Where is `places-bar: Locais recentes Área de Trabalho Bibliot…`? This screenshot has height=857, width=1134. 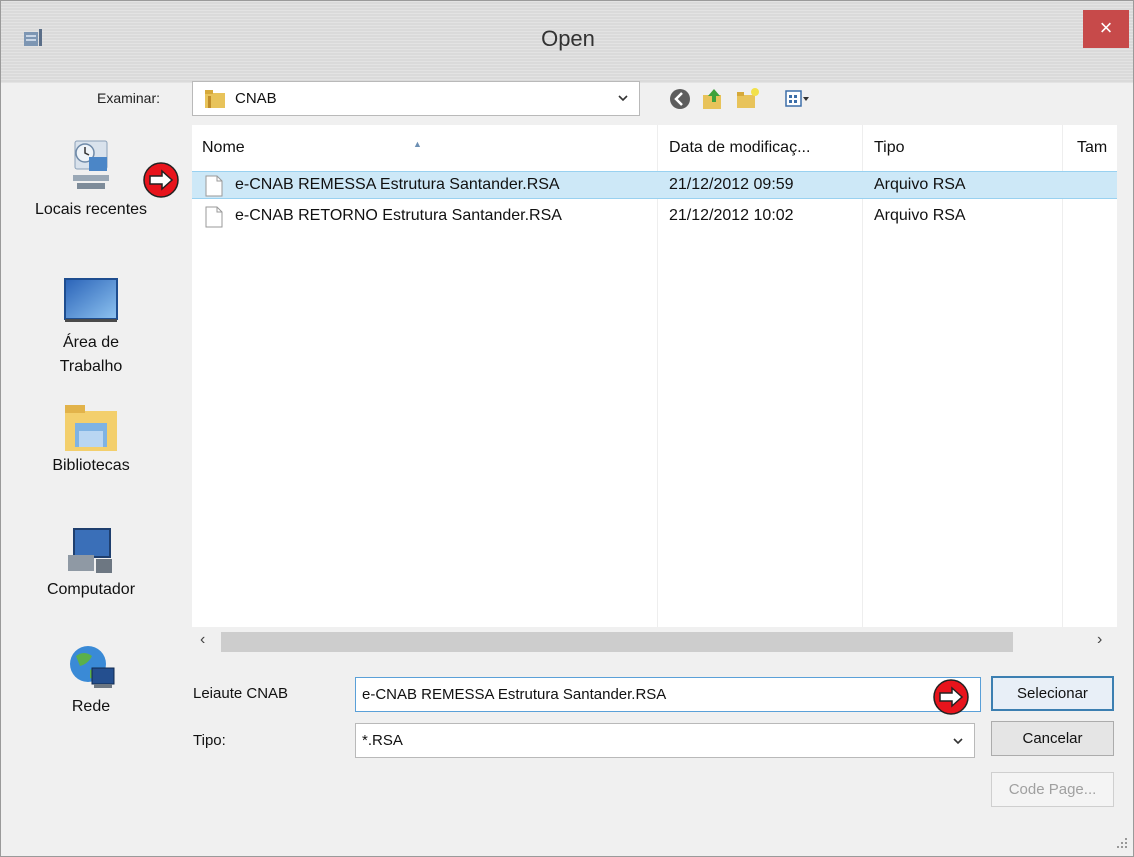
places-bar: Locais recentes Área de Trabalho Bibliot… is located at coordinates (91, 478).